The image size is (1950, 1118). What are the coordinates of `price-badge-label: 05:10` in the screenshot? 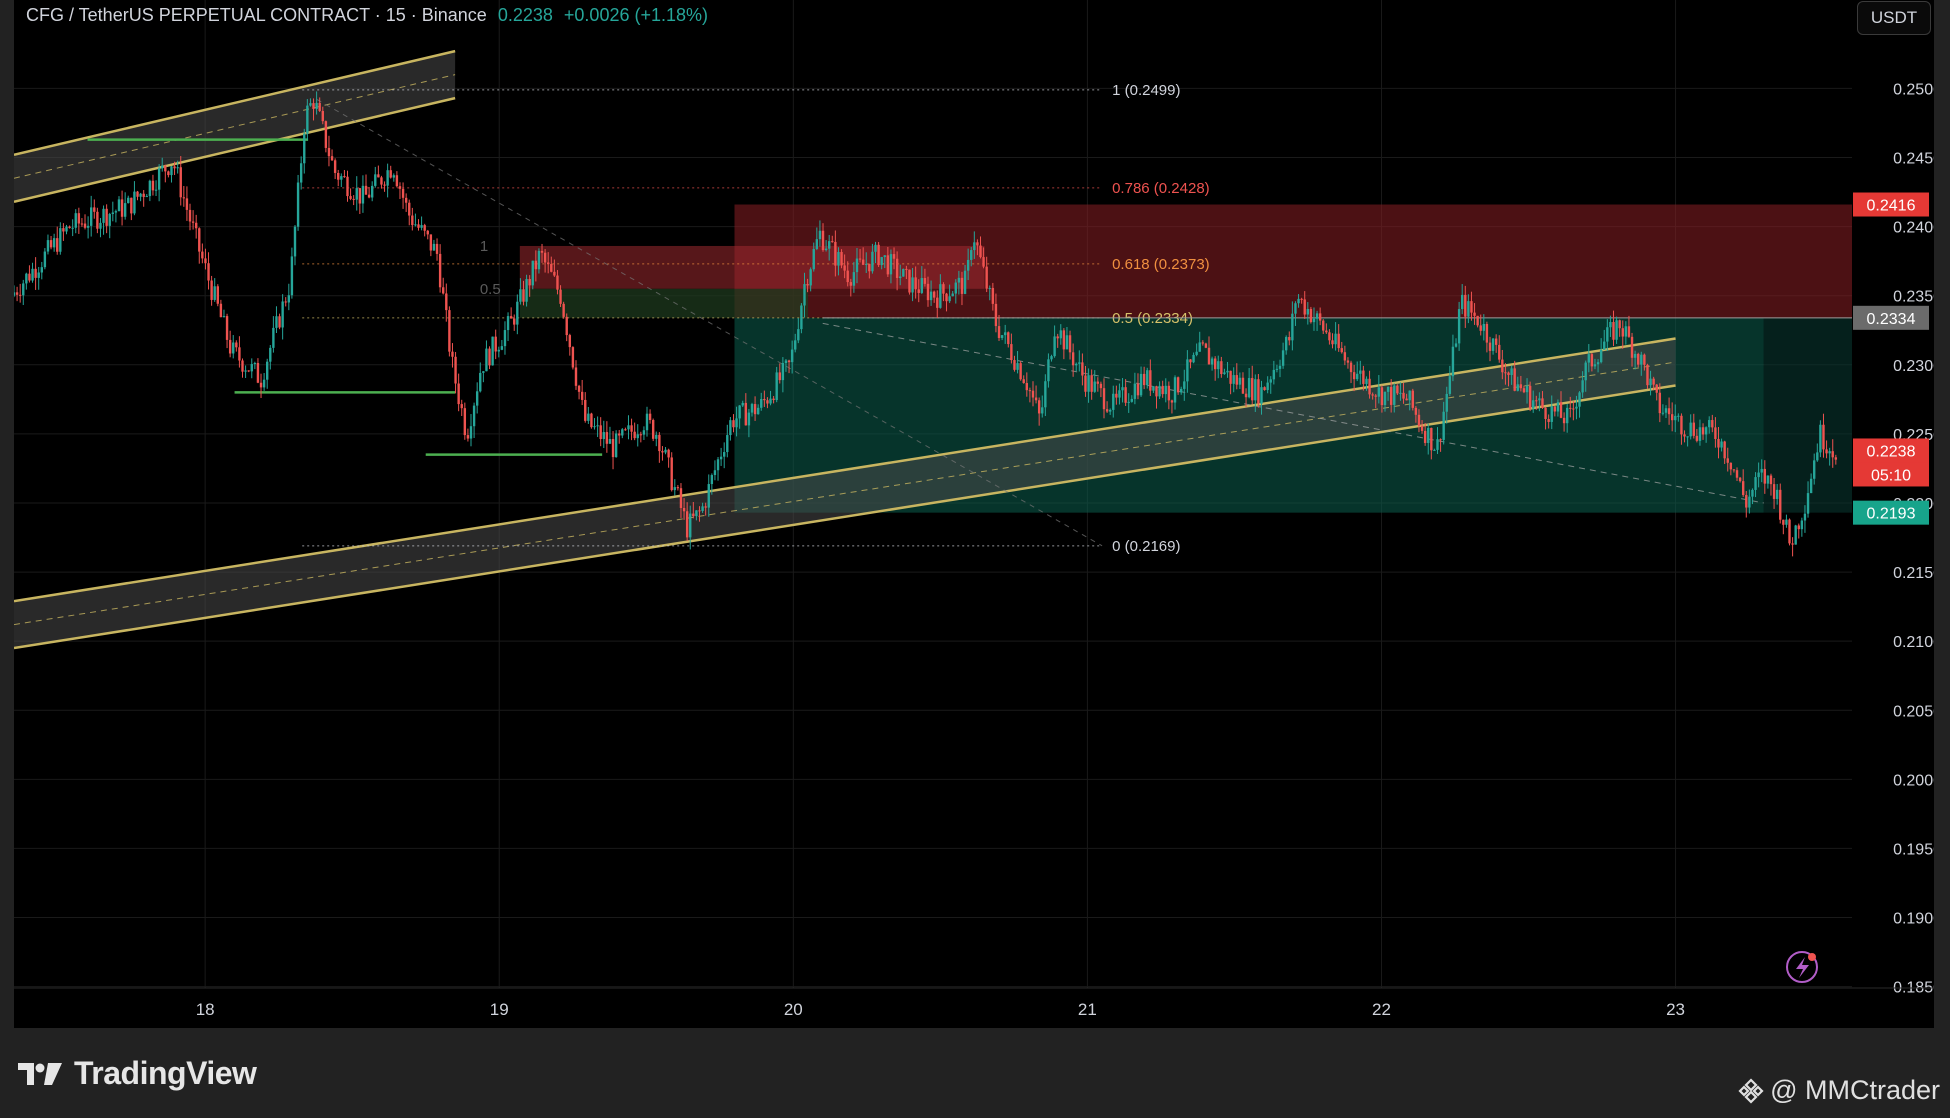 It's located at (1891, 475).